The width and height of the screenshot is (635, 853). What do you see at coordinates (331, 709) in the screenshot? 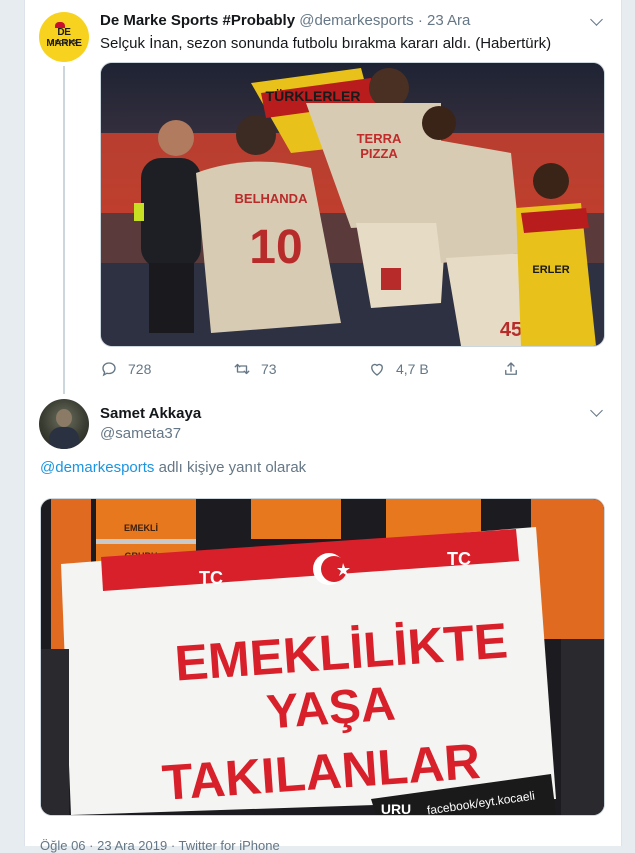
I see `banner-line-2: YAŞA` at bounding box center [331, 709].